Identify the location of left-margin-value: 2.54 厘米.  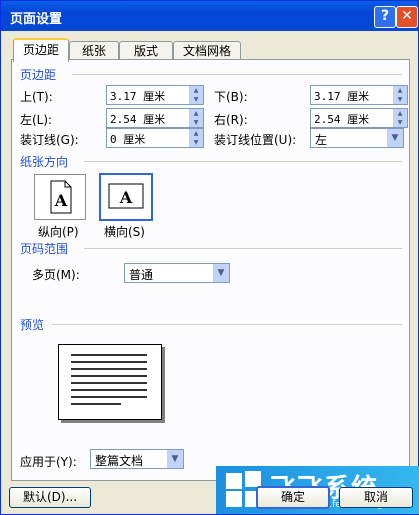
(138, 119).